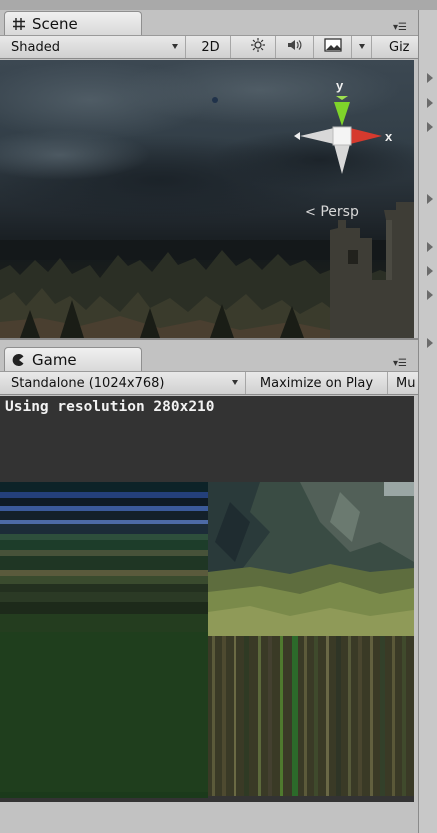  What do you see at coordinates (55, 23) in the screenshot?
I see `tab-scene-label: Scene` at bounding box center [55, 23].